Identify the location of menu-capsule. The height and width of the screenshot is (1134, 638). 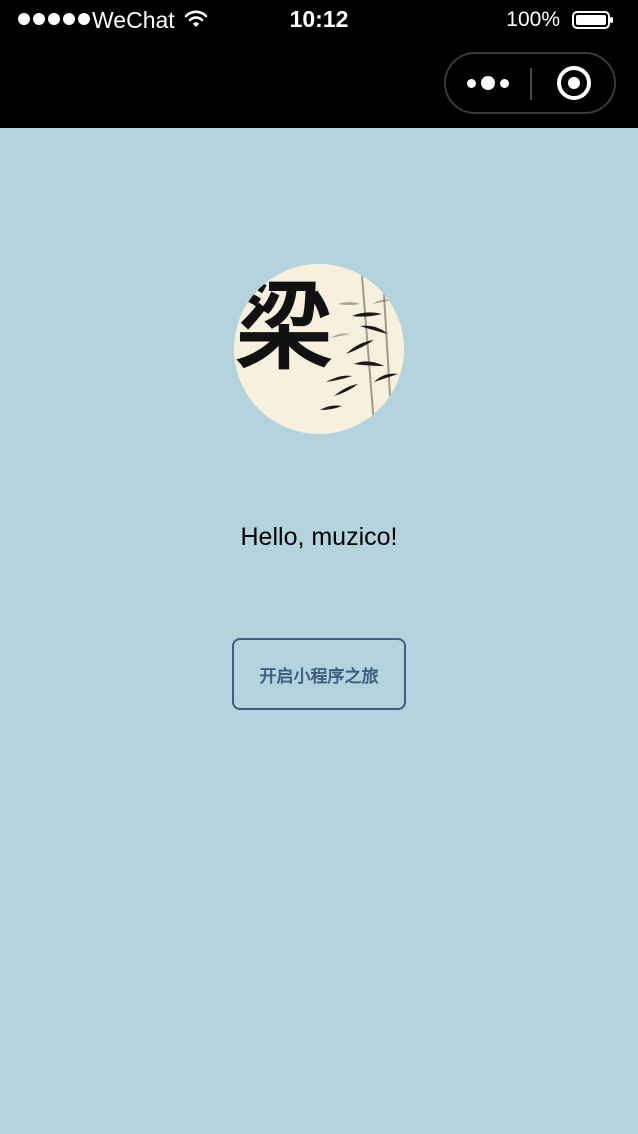
(530, 83).